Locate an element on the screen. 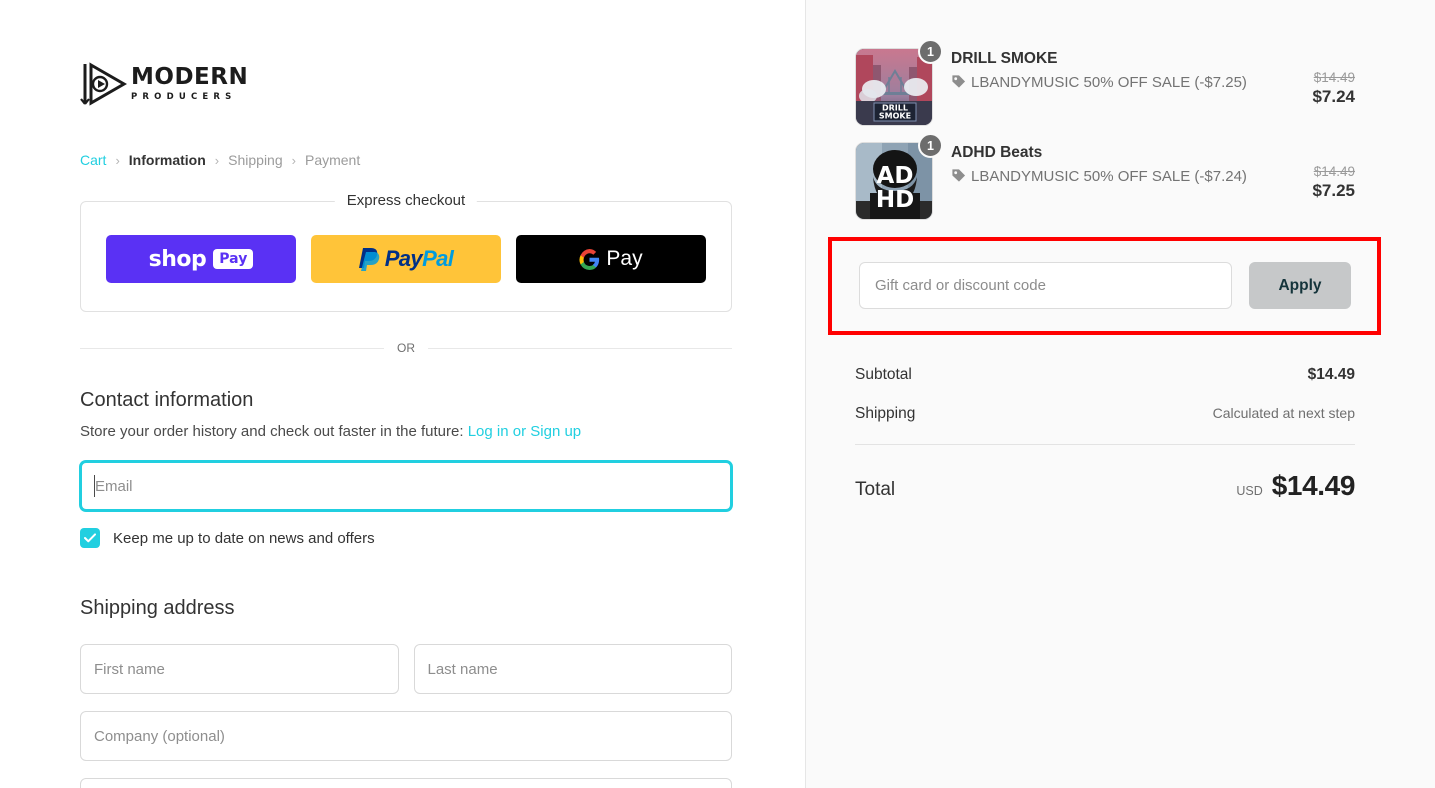 The width and height of the screenshot is (1435, 788). divider-line-left is located at coordinates (232, 348).